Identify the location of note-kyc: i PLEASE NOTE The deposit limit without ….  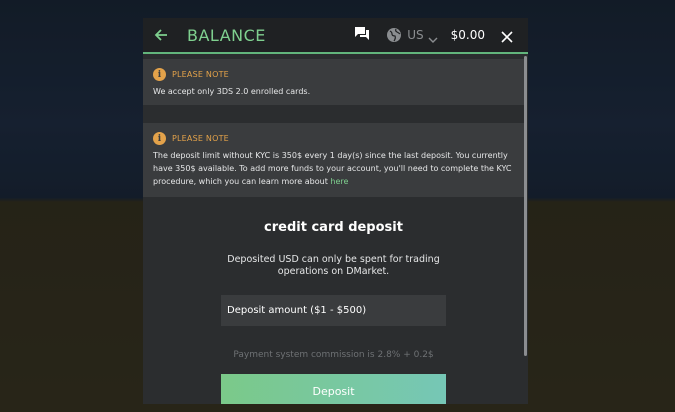
(333, 160).